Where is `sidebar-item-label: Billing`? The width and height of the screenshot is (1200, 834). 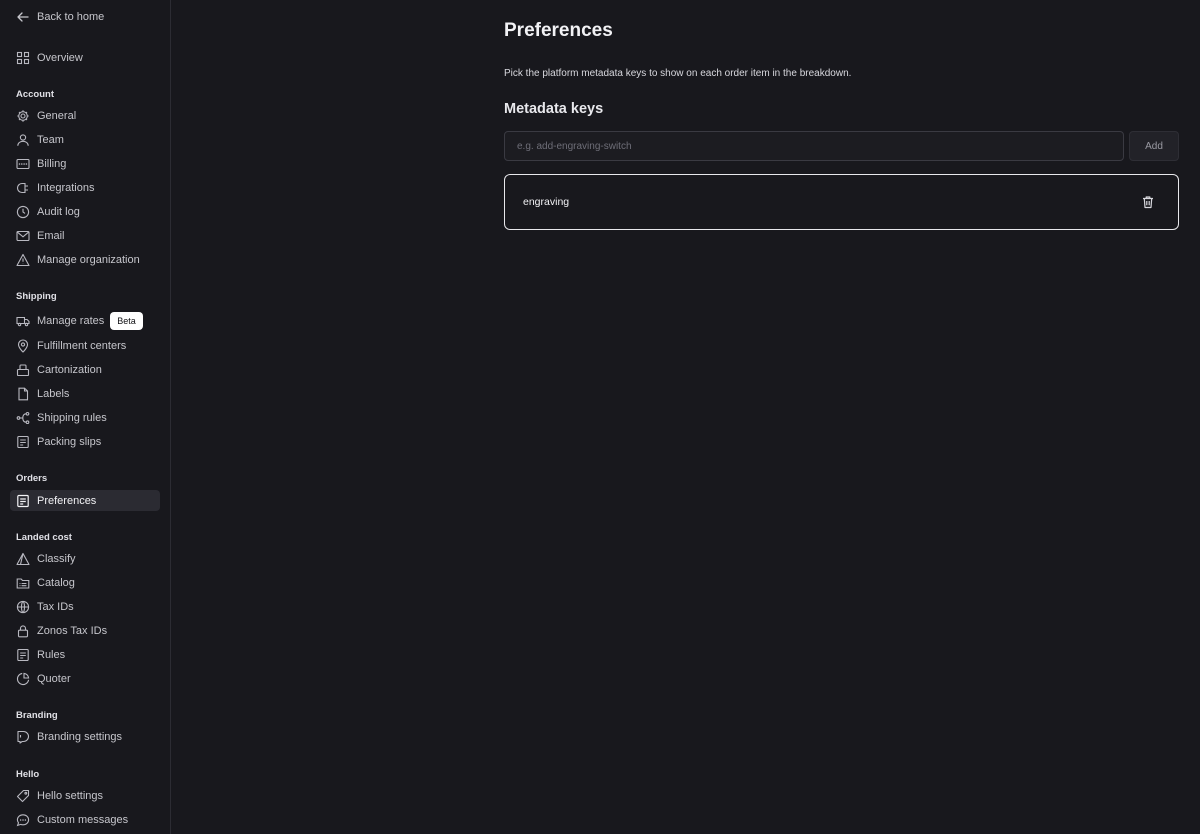
sidebar-item-label: Billing is located at coordinates (52, 163).